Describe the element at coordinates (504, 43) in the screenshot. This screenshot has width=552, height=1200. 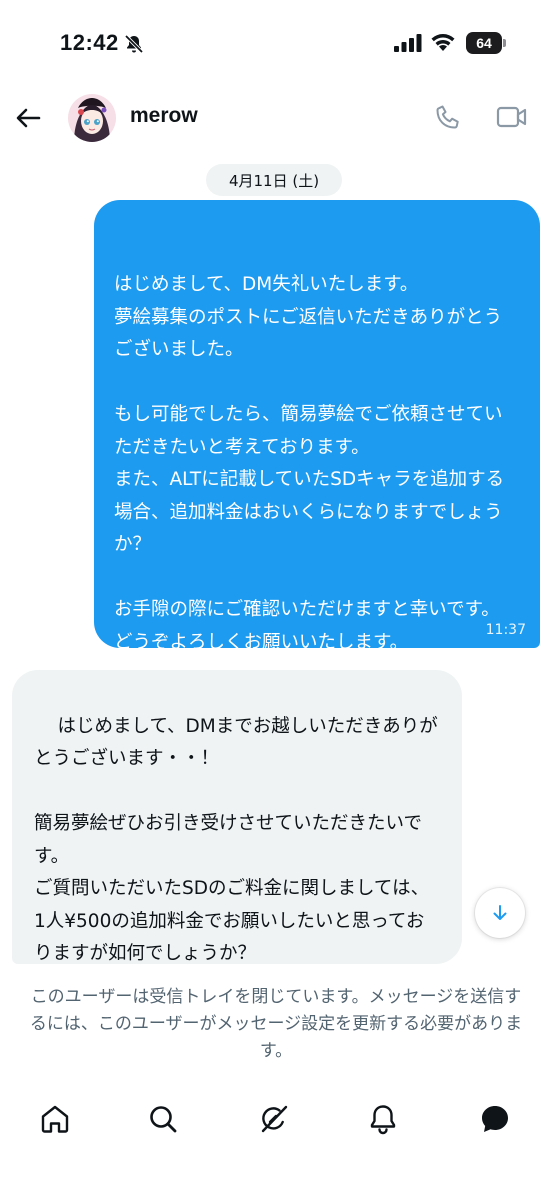
I see `battery-cap` at that location.